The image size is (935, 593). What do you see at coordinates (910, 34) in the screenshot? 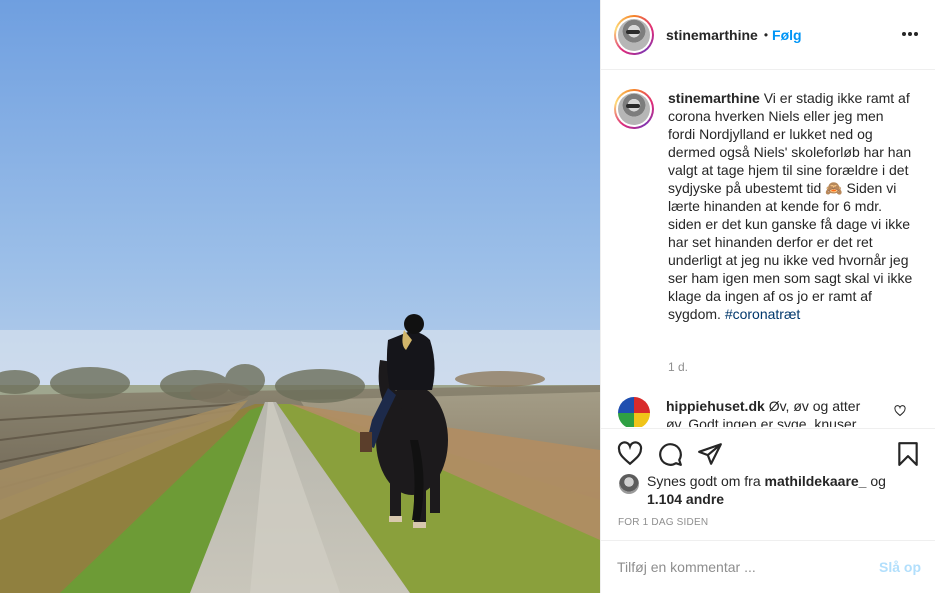
I see `more-options-icon` at bounding box center [910, 34].